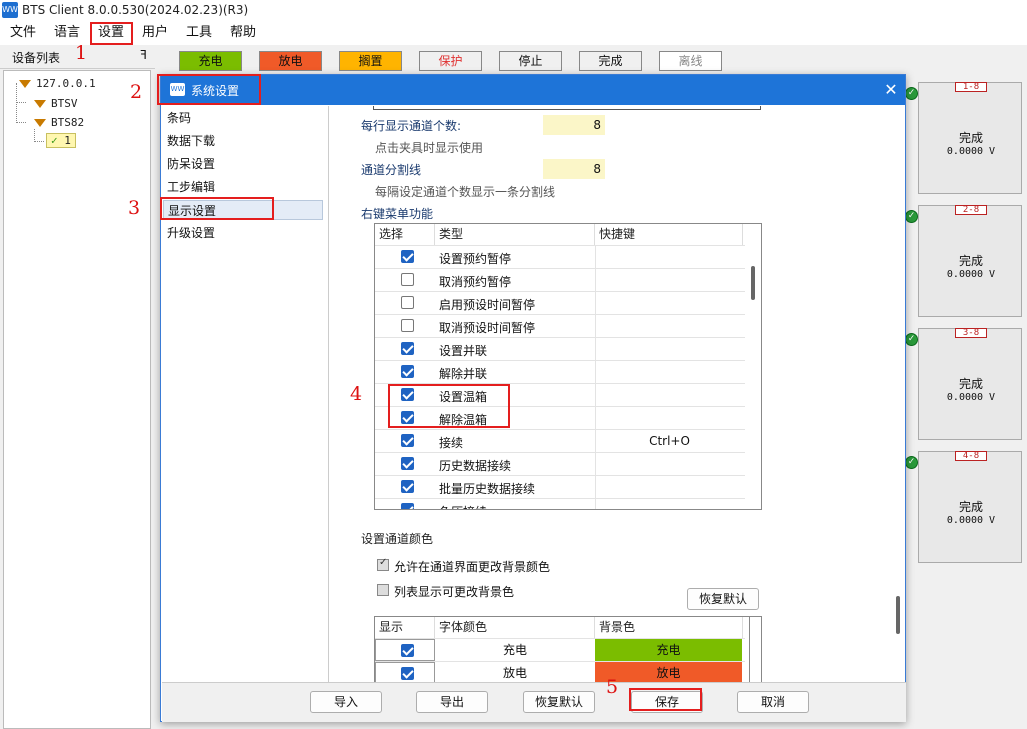  Describe the element at coordinates (452, 702) in the screenshot. I see `export-button: 导出` at that location.